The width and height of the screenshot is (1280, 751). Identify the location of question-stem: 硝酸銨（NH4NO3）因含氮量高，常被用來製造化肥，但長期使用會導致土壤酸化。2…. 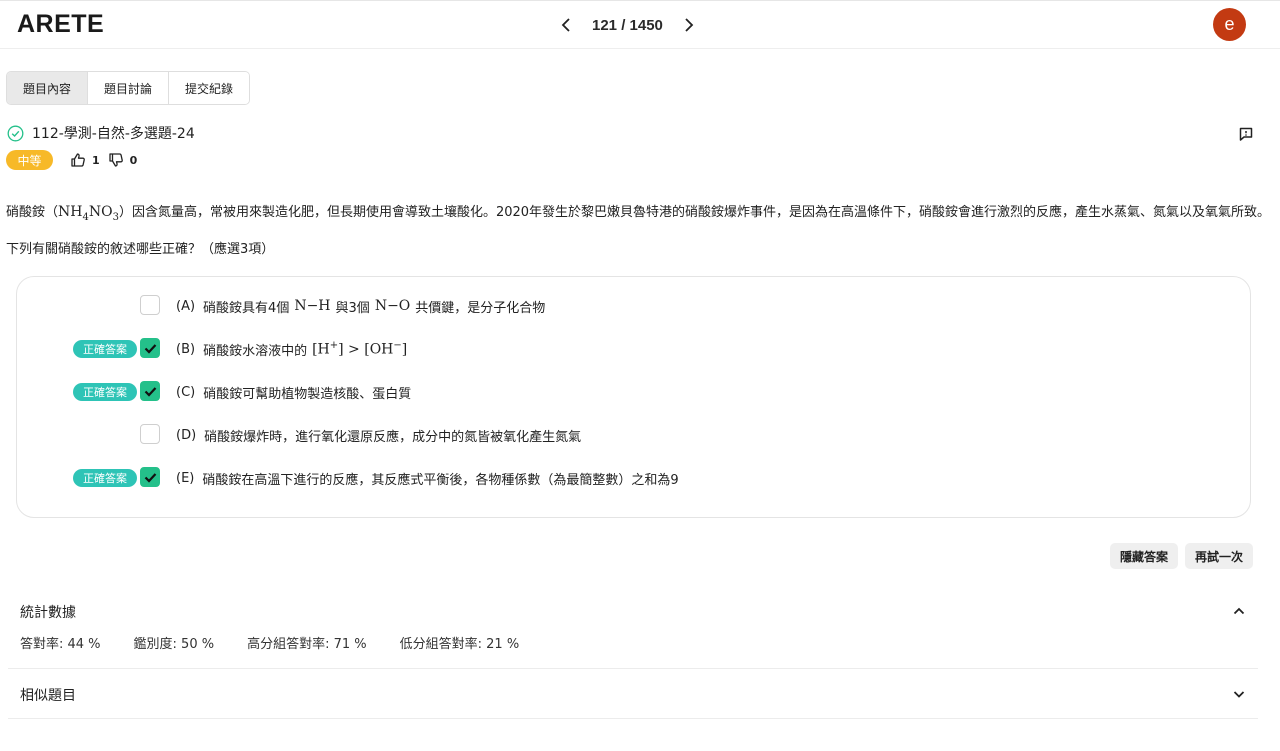
(639, 231).